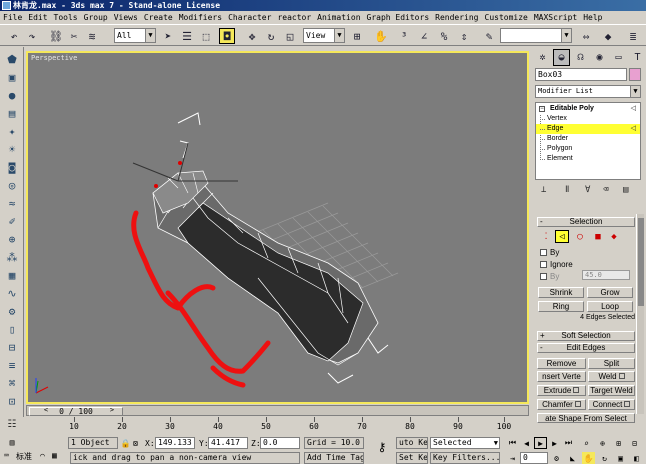 The image size is (646, 464). Describe the element at coordinates (542, 57) in the screenshot. I see `create-tab-icon: ✲` at that location.